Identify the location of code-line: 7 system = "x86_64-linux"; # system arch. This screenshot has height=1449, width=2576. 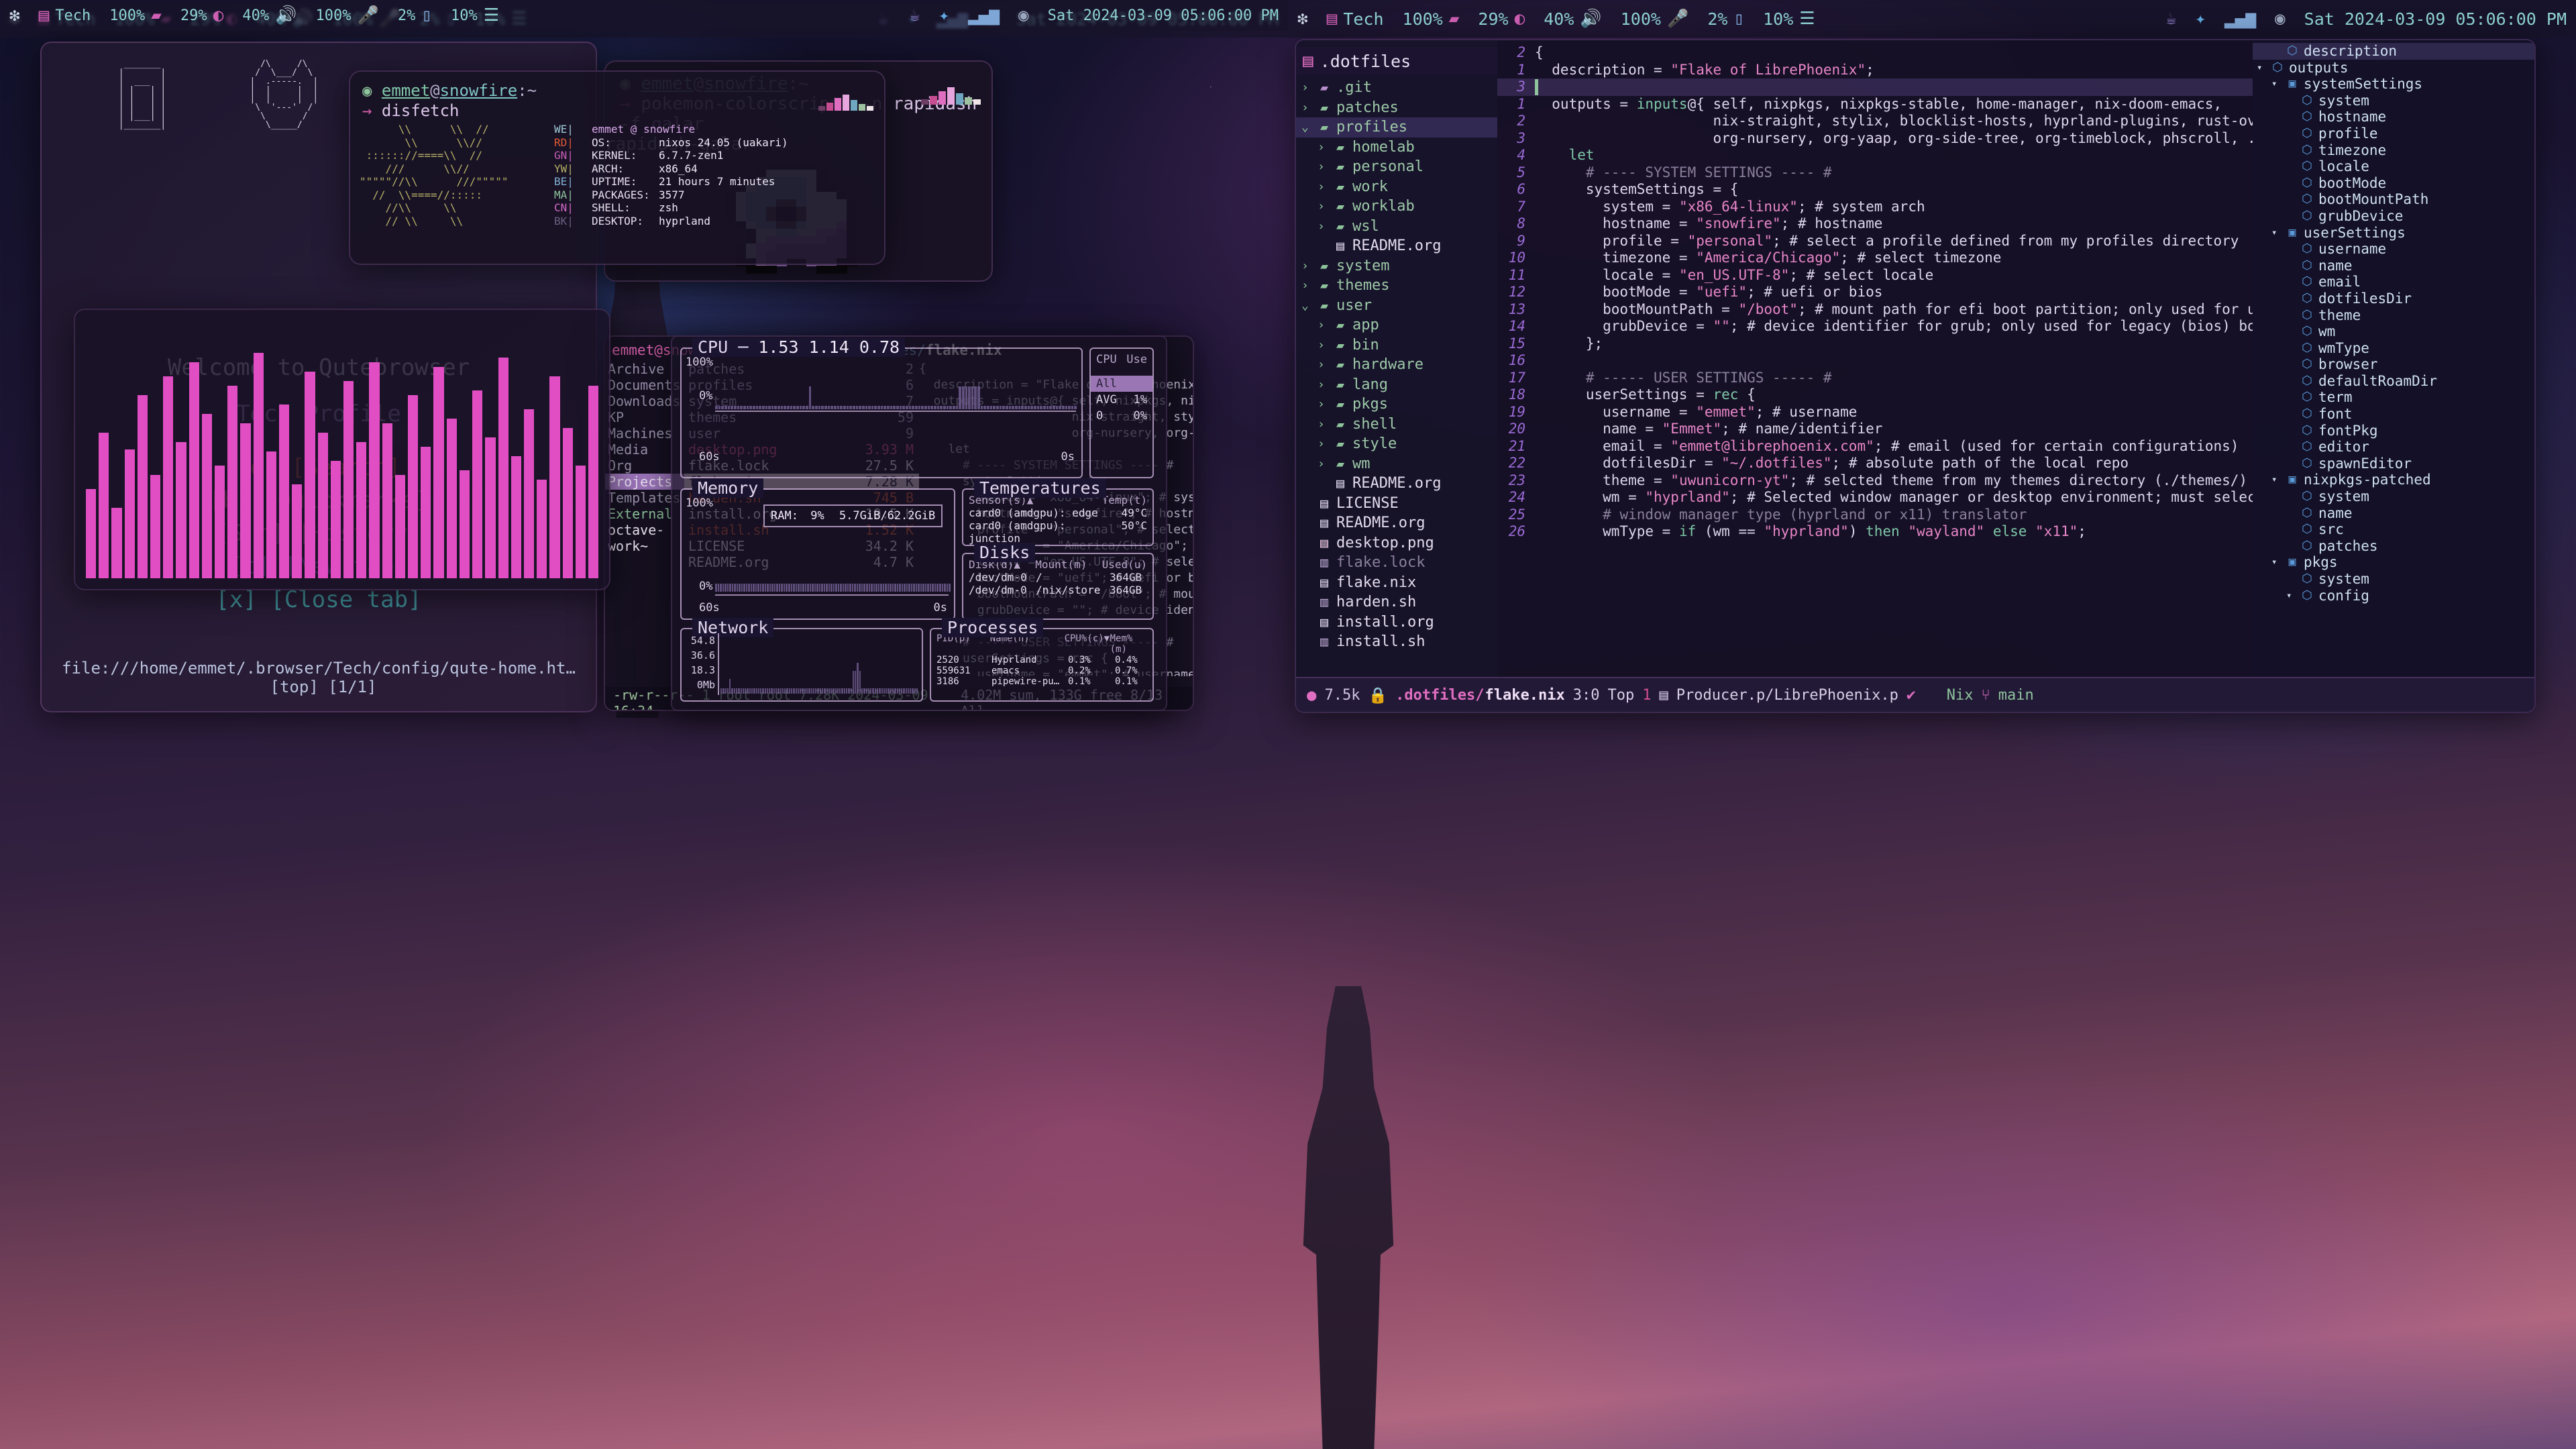
(1875, 207).